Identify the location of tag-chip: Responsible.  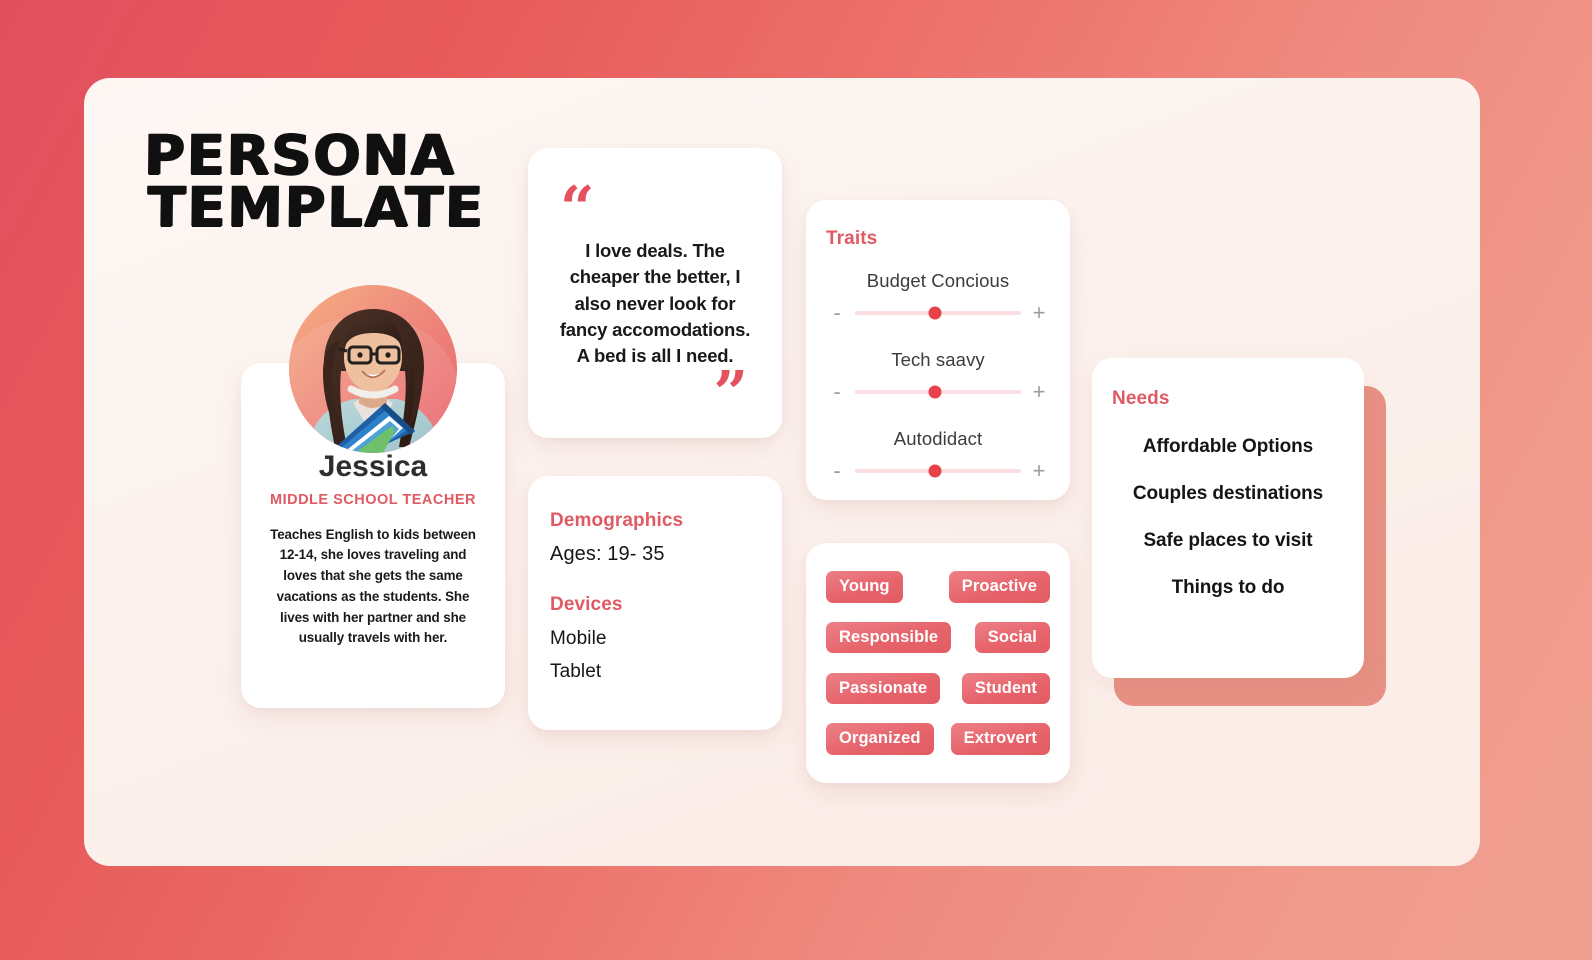
(889, 637).